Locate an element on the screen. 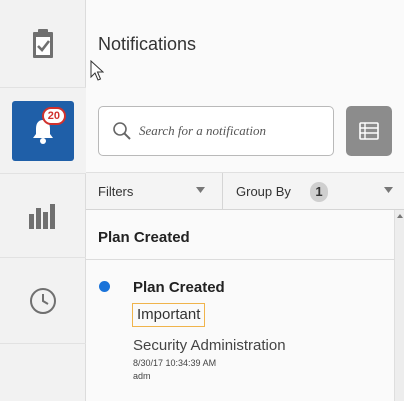  search-icon is located at coordinates (122, 131).